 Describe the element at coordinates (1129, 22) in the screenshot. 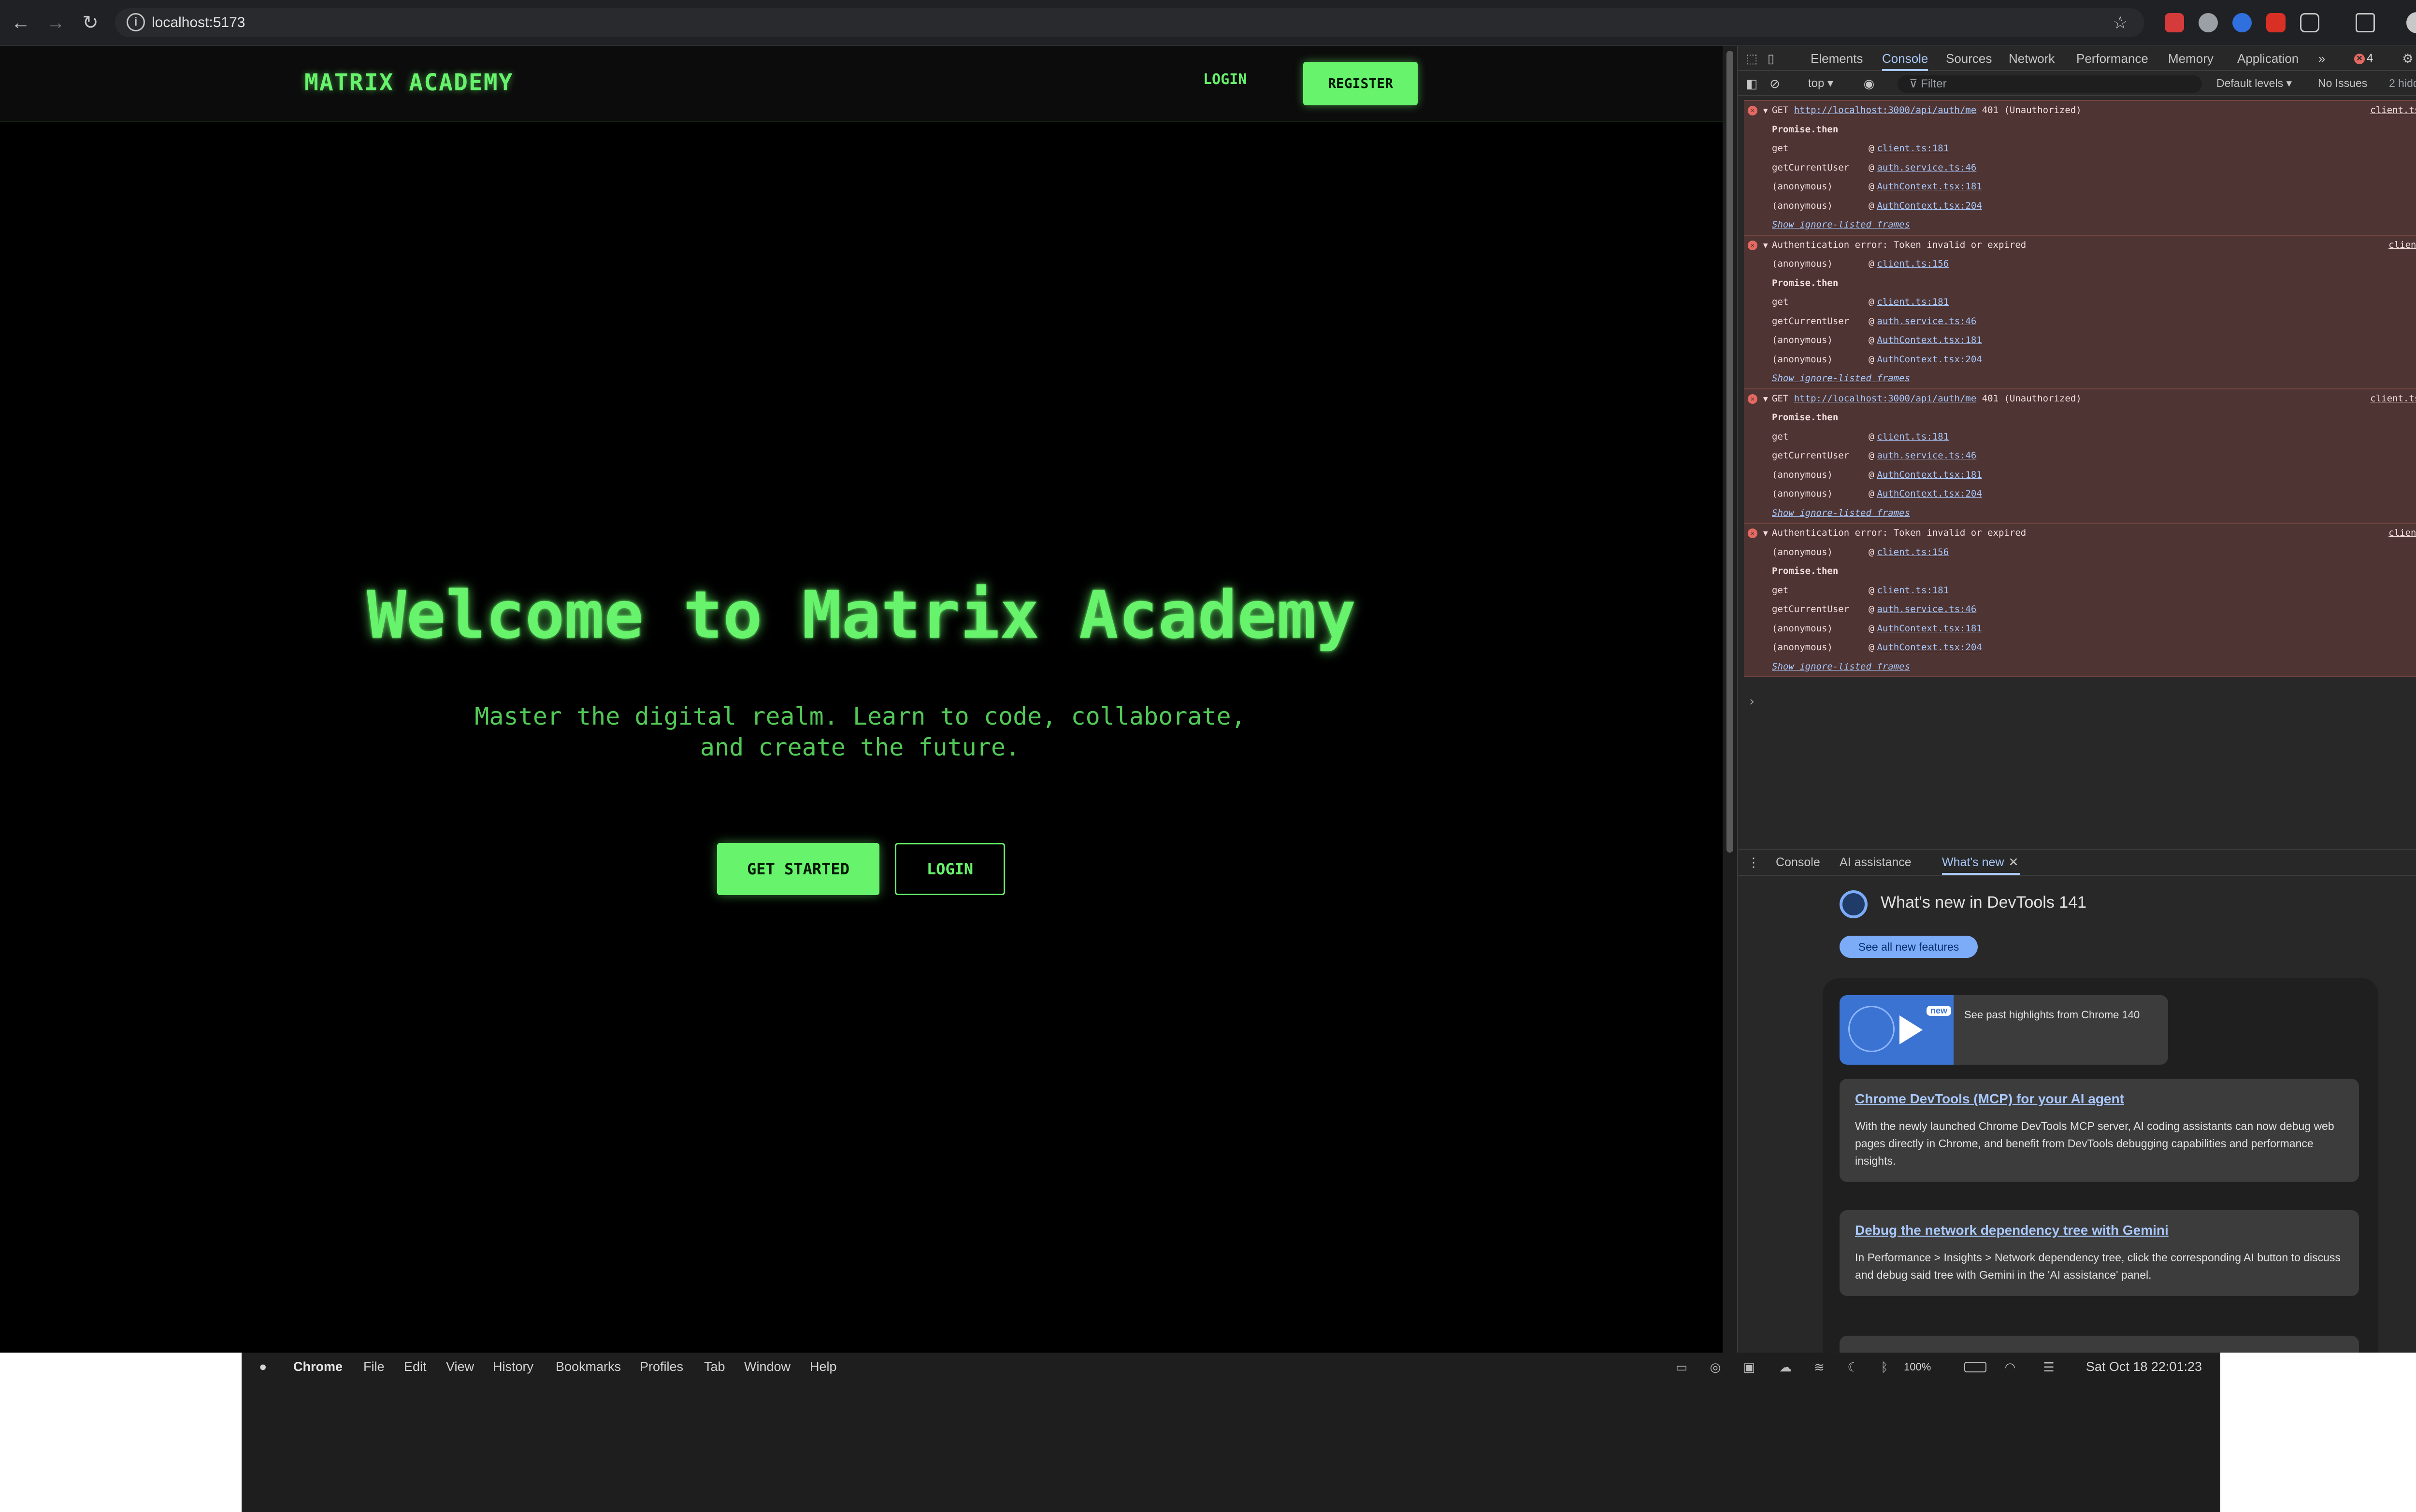

I see `address-bar: i localhost:5173 ☆` at that location.